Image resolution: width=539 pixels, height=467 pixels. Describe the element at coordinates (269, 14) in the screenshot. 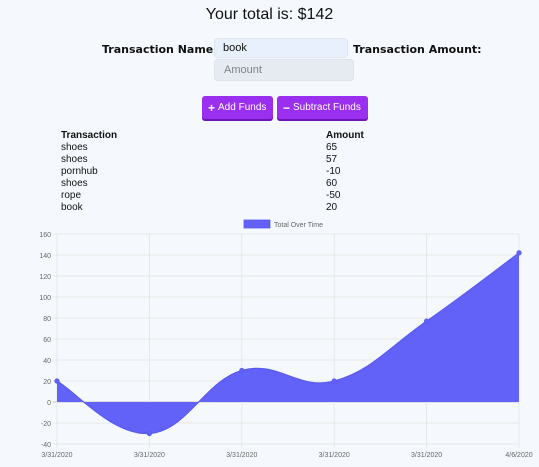

I see `total-heading: Your total is: $142` at that location.